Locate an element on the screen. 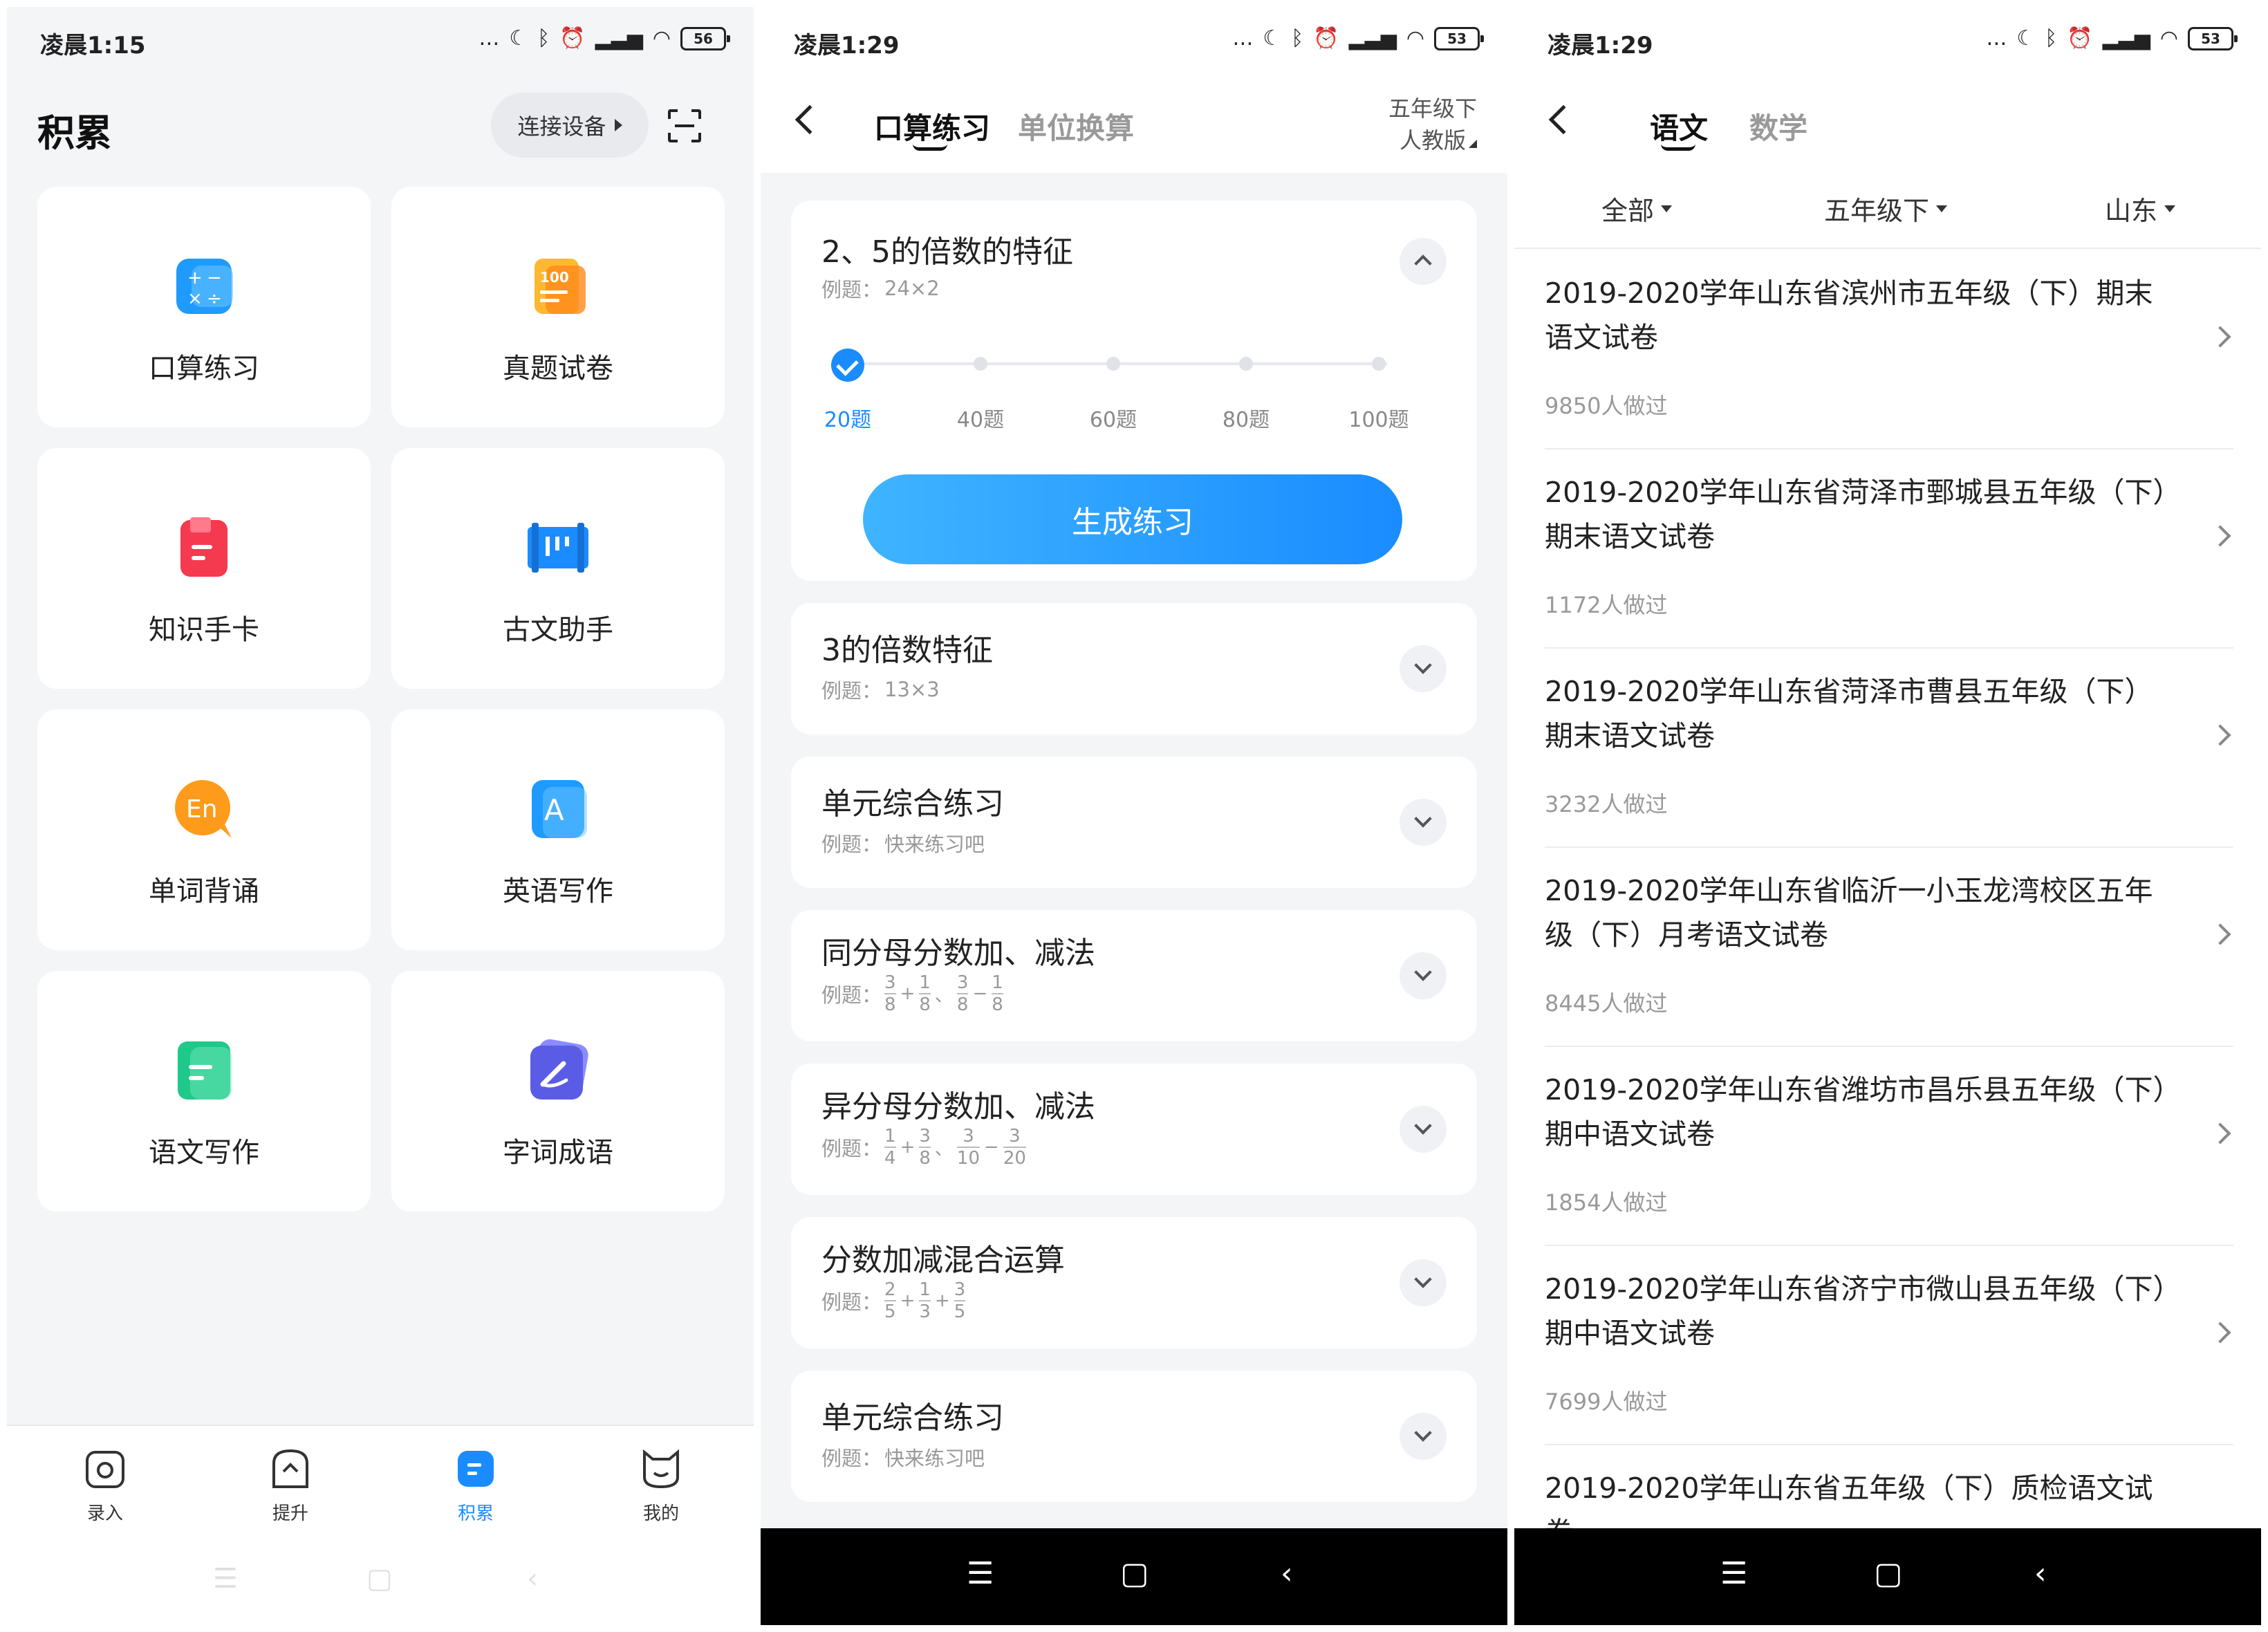  generate-practice-button: 生成练习 is located at coordinates (1132, 519).